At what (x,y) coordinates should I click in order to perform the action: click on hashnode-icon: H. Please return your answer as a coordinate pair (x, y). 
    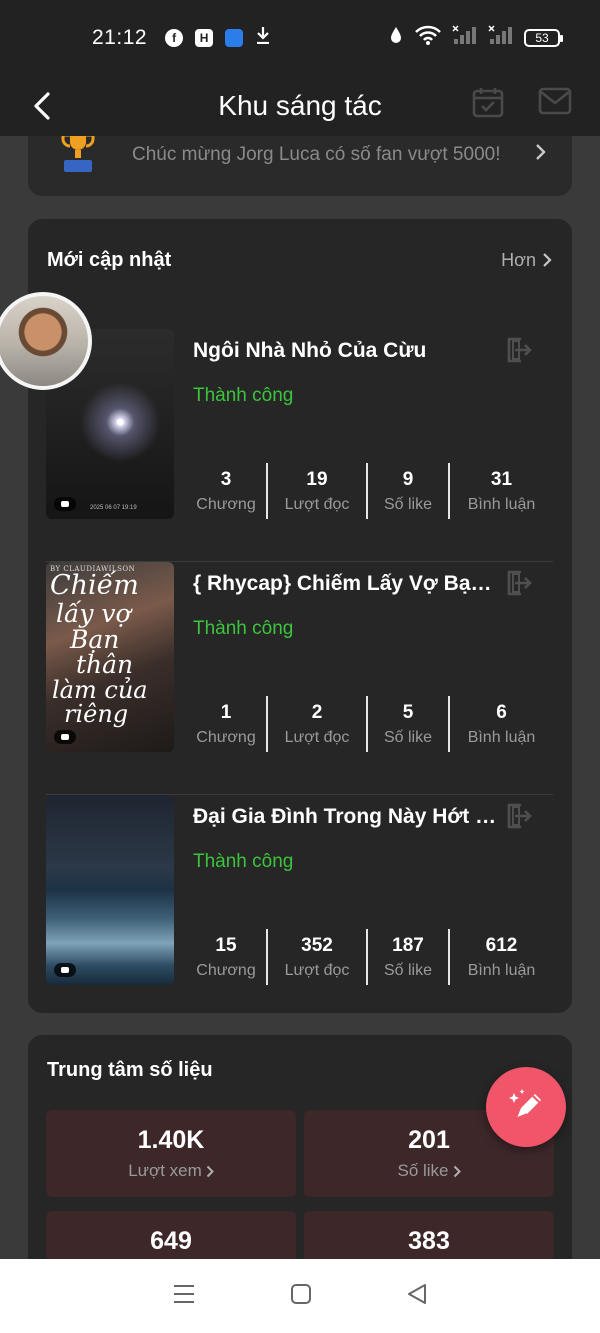
    Looking at the image, I should click on (204, 38).